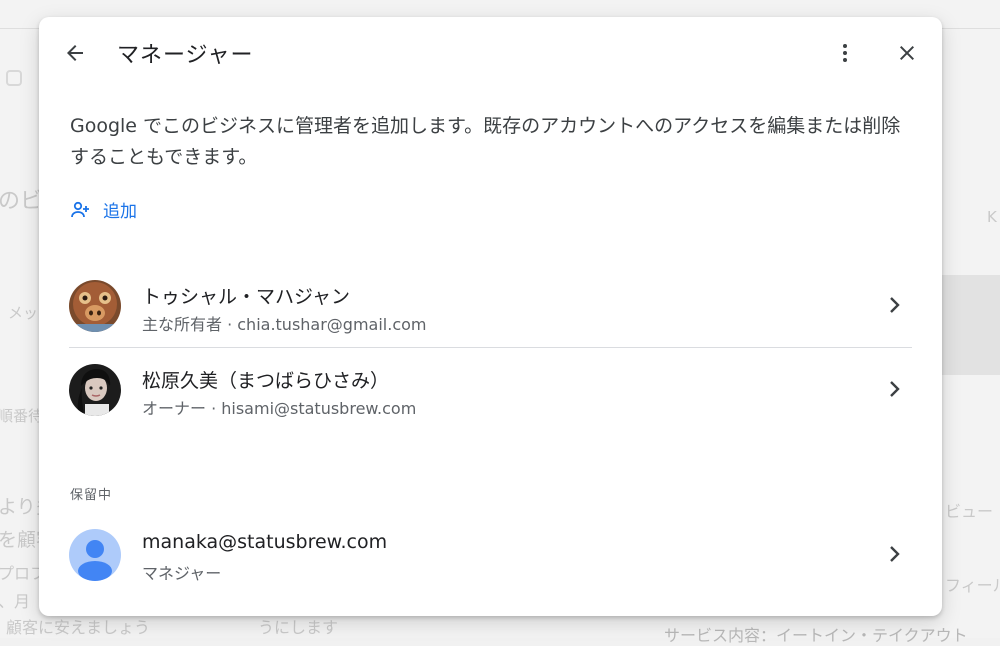 The width and height of the screenshot is (1000, 646). I want to click on pending-manager-row: manaka@statusbrew.com マネジャー, so click(490, 555).